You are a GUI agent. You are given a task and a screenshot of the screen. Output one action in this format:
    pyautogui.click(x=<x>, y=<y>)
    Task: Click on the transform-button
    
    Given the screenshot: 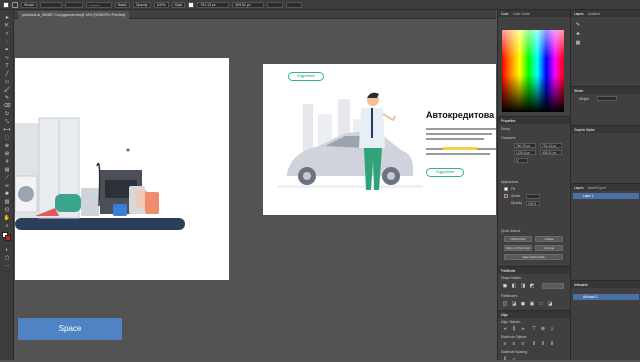 What is the action you would take?
    pyautogui.click(x=275, y=4)
    